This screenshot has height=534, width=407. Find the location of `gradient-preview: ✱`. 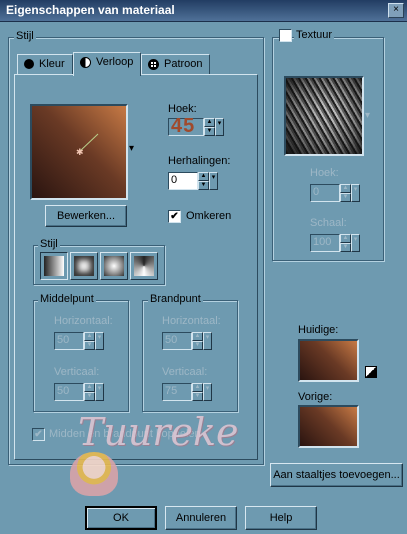

gradient-preview: ✱ is located at coordinates (79, 152).